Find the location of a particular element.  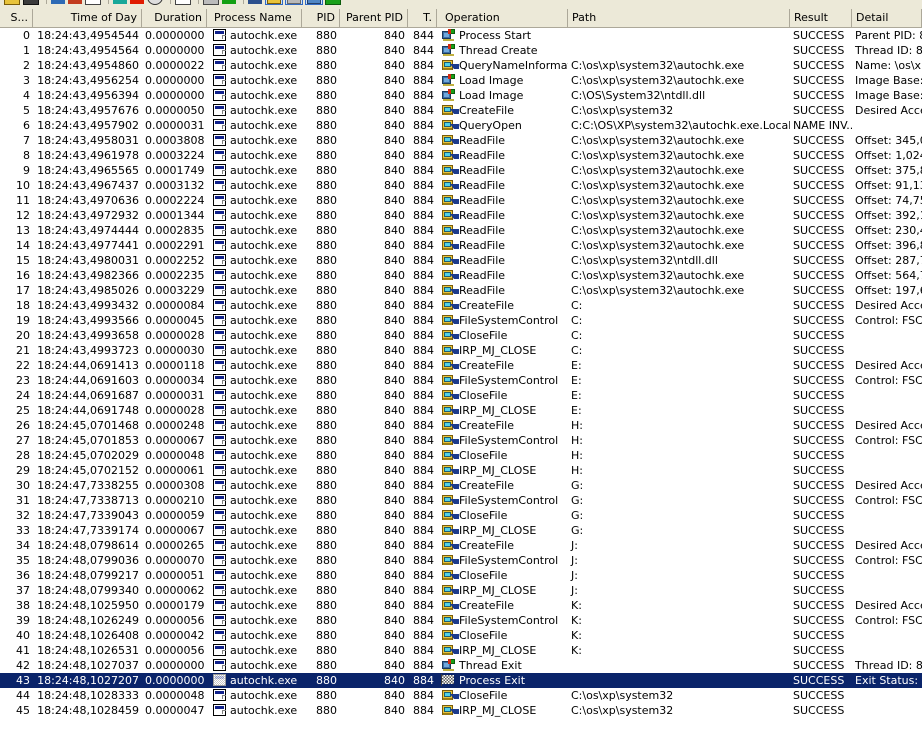

cell-seq: 22 is located at coordinates (16, 365).